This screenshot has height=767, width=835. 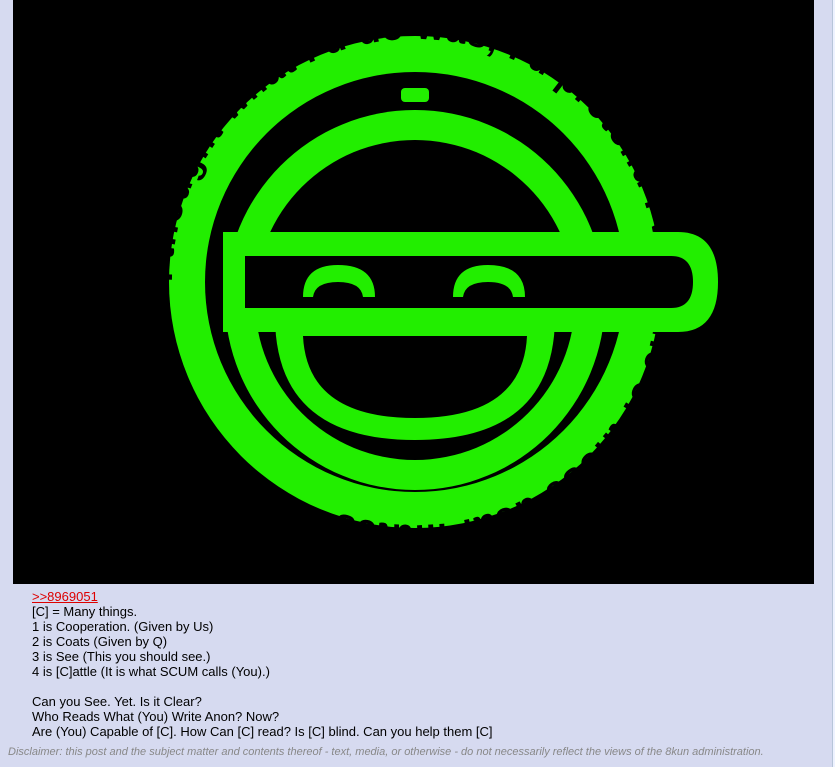 What do you see at coordinates (121, 656) in the screenshot?
I see `post-line: 3 is See (This you should see.)` at bounding box center [121, 656].